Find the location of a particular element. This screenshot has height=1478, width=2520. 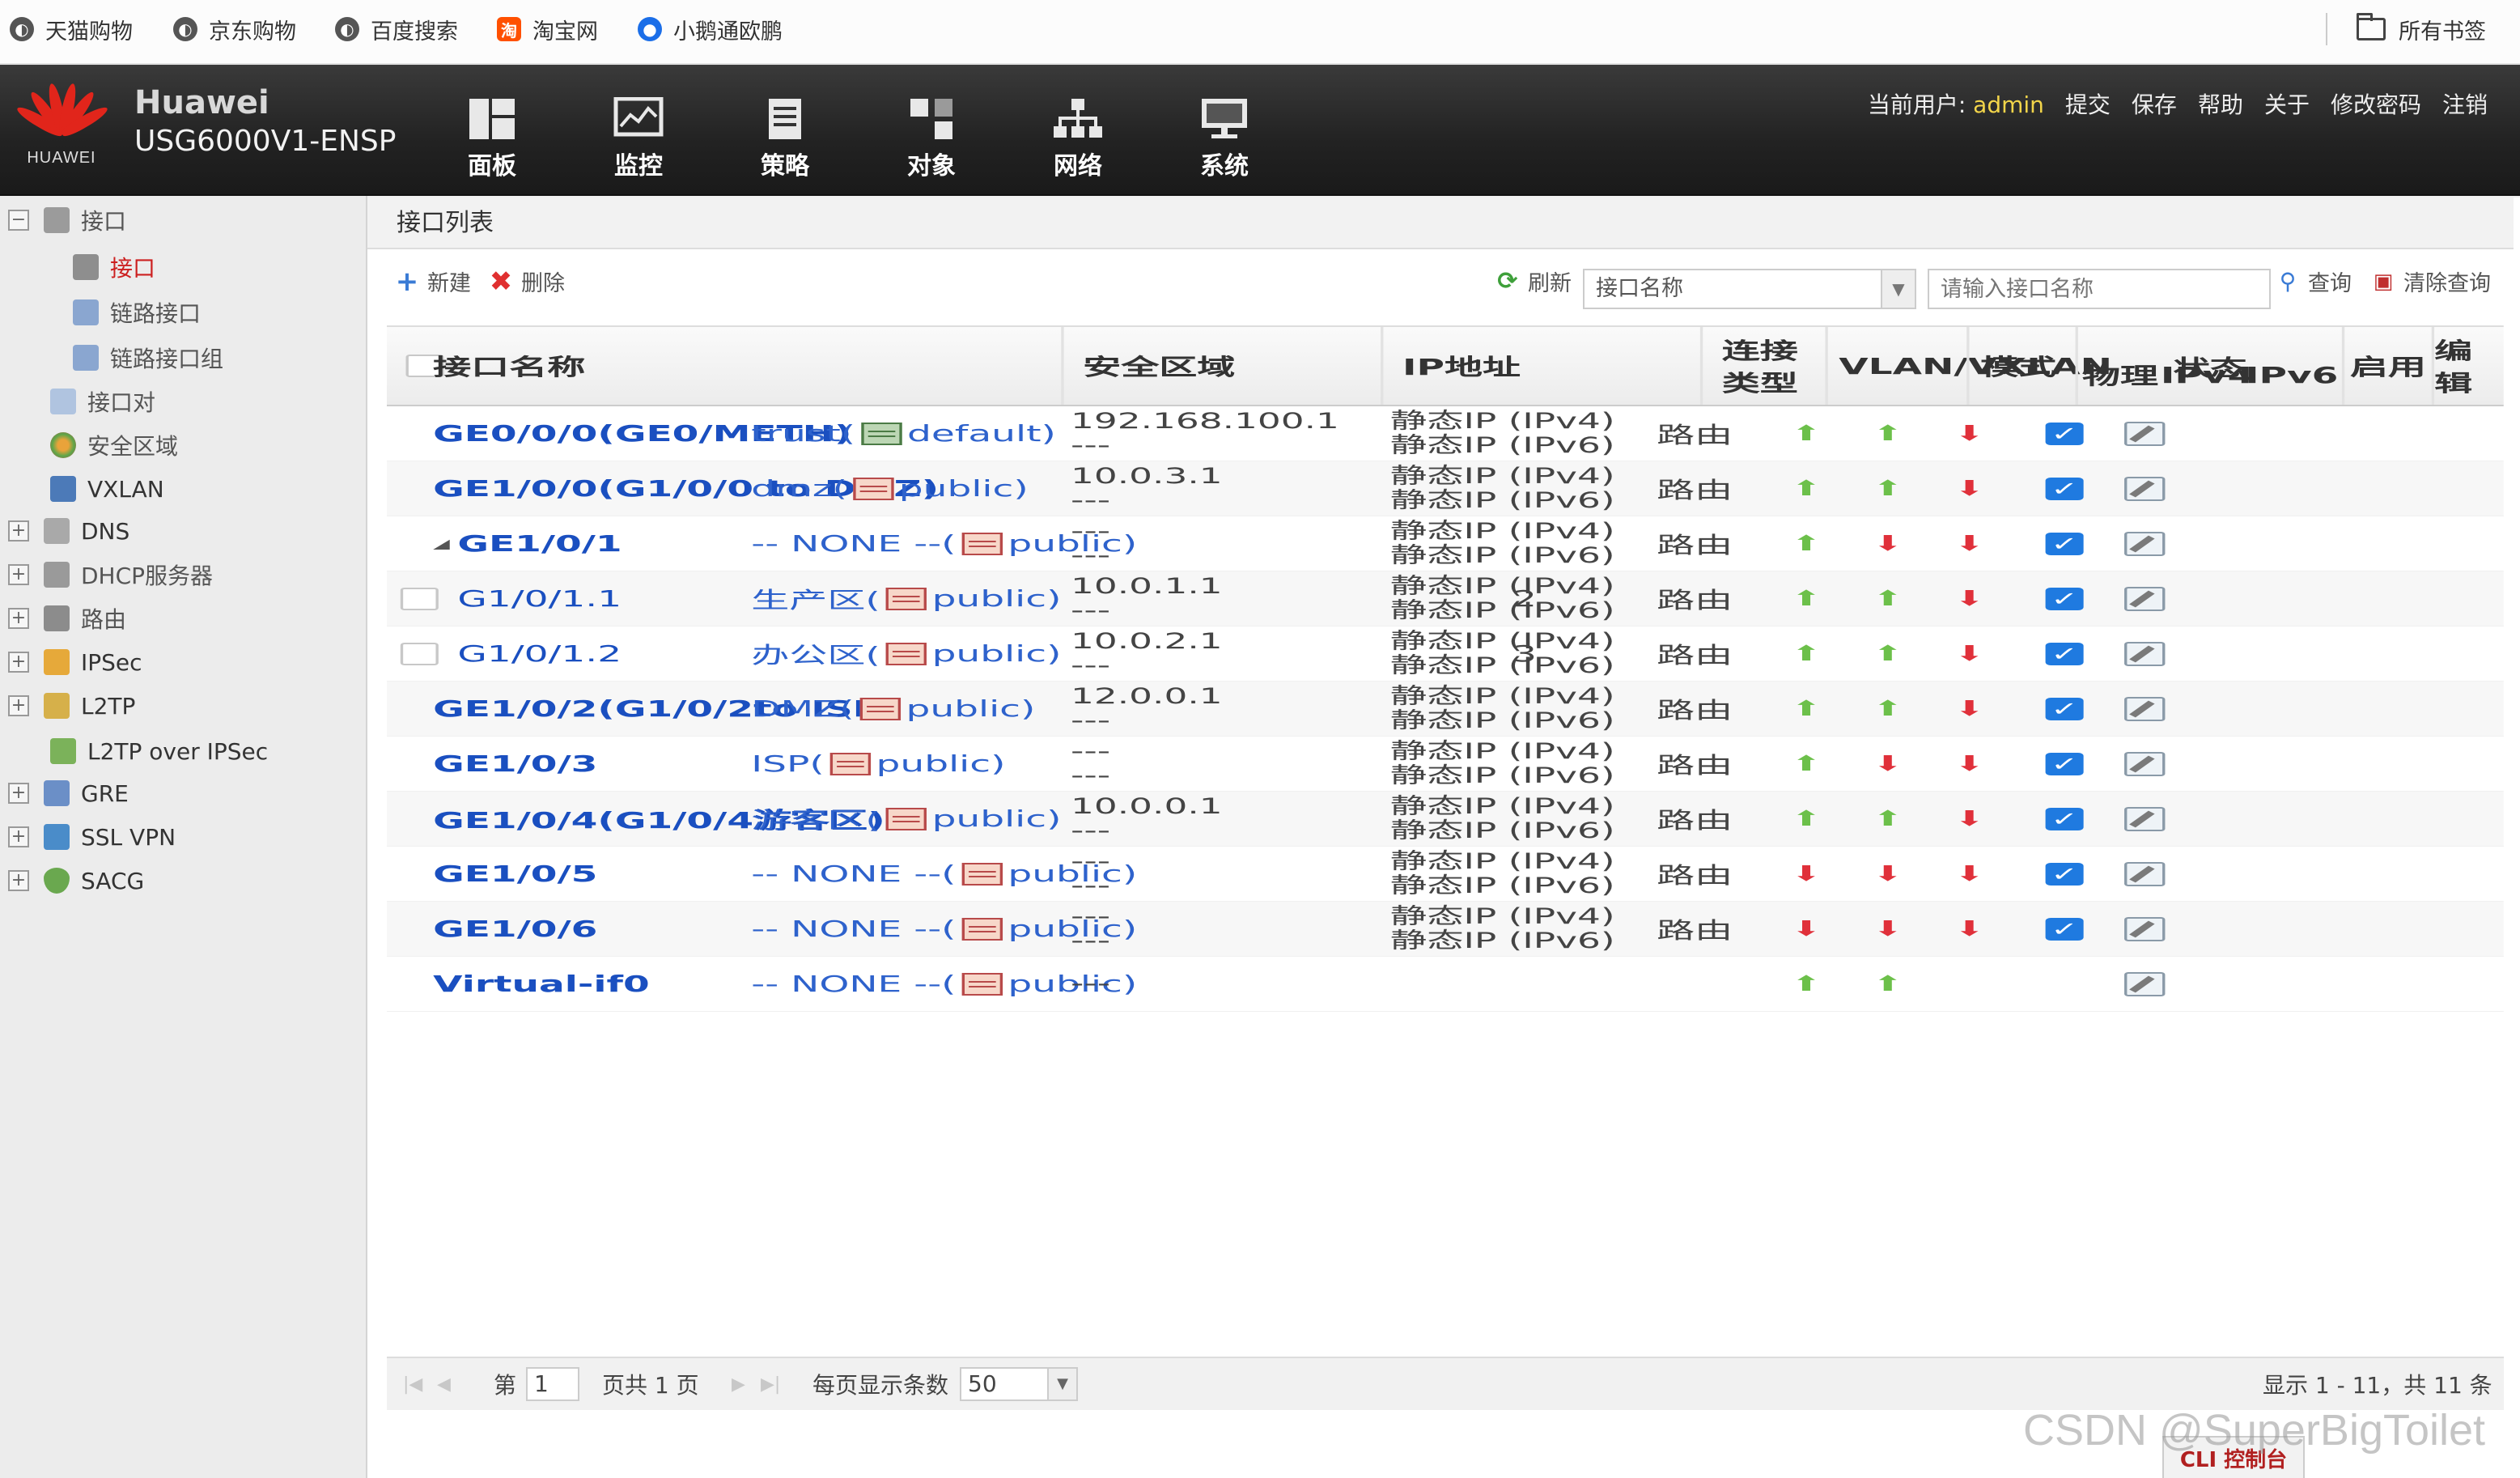

per-page-select: 50 ▼ is located at coordinates (1019, 1384).